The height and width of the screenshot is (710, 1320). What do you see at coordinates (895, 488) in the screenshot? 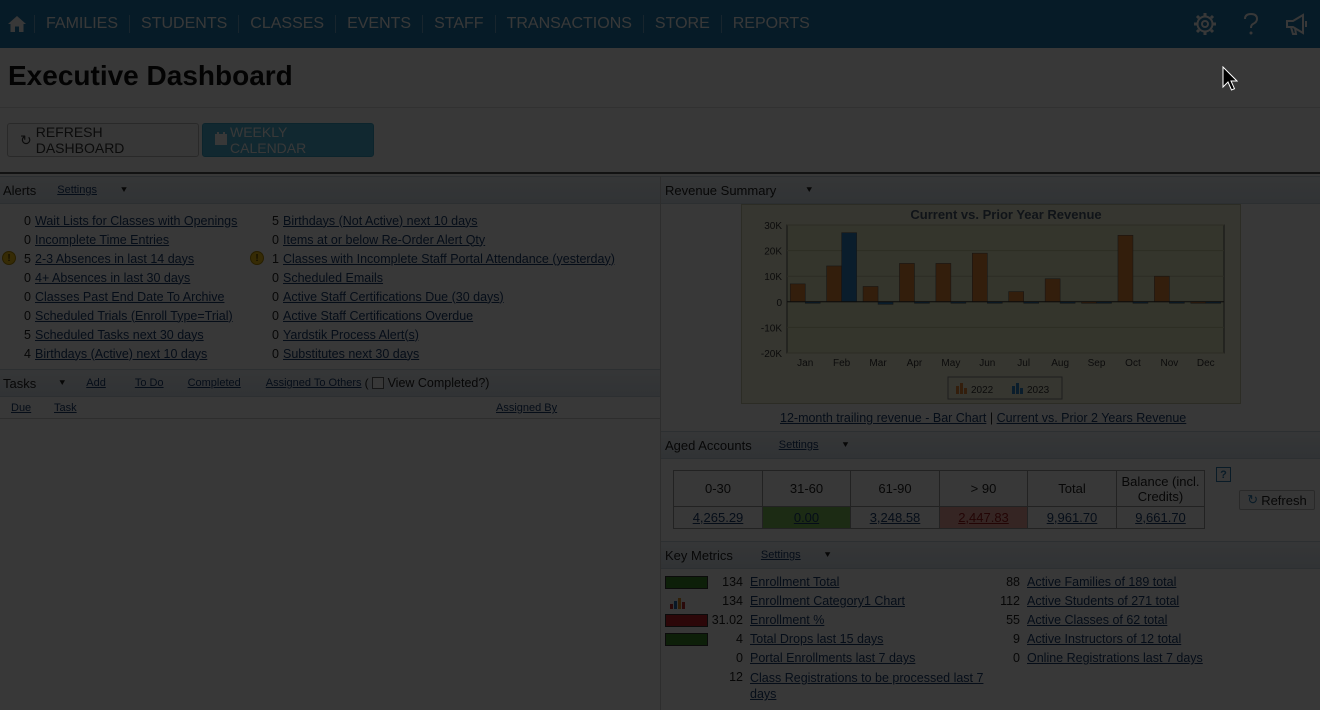
I see `aged-col-61-90: 61-90` at bounding box center [895, 488].